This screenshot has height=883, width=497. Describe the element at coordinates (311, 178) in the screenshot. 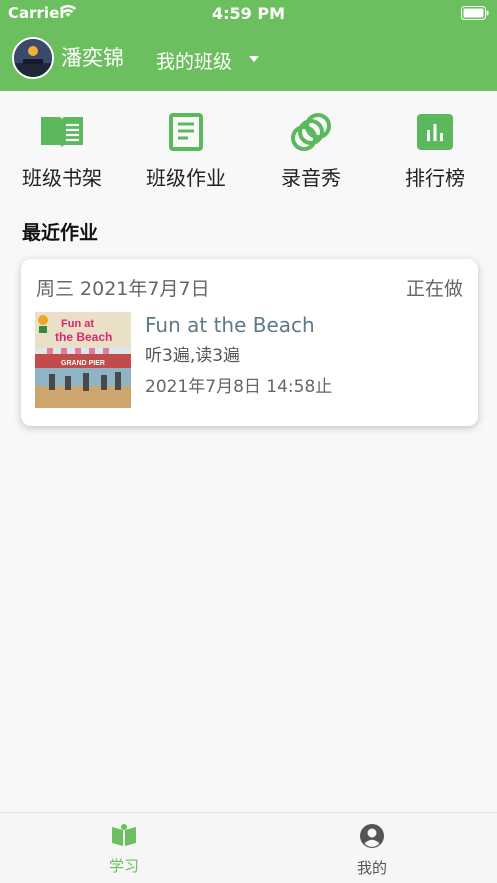

I see `menu-label: 录音秀` at that location.